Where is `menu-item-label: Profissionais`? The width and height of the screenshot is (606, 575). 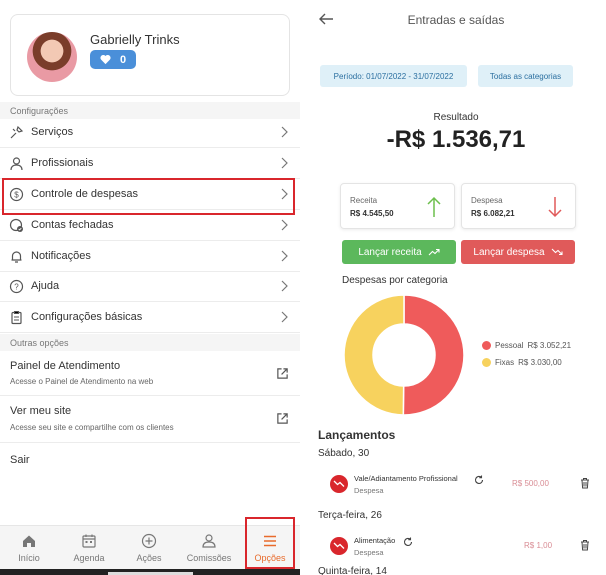 menu-item-label: Profissionais is located at coordinates (62, 163).